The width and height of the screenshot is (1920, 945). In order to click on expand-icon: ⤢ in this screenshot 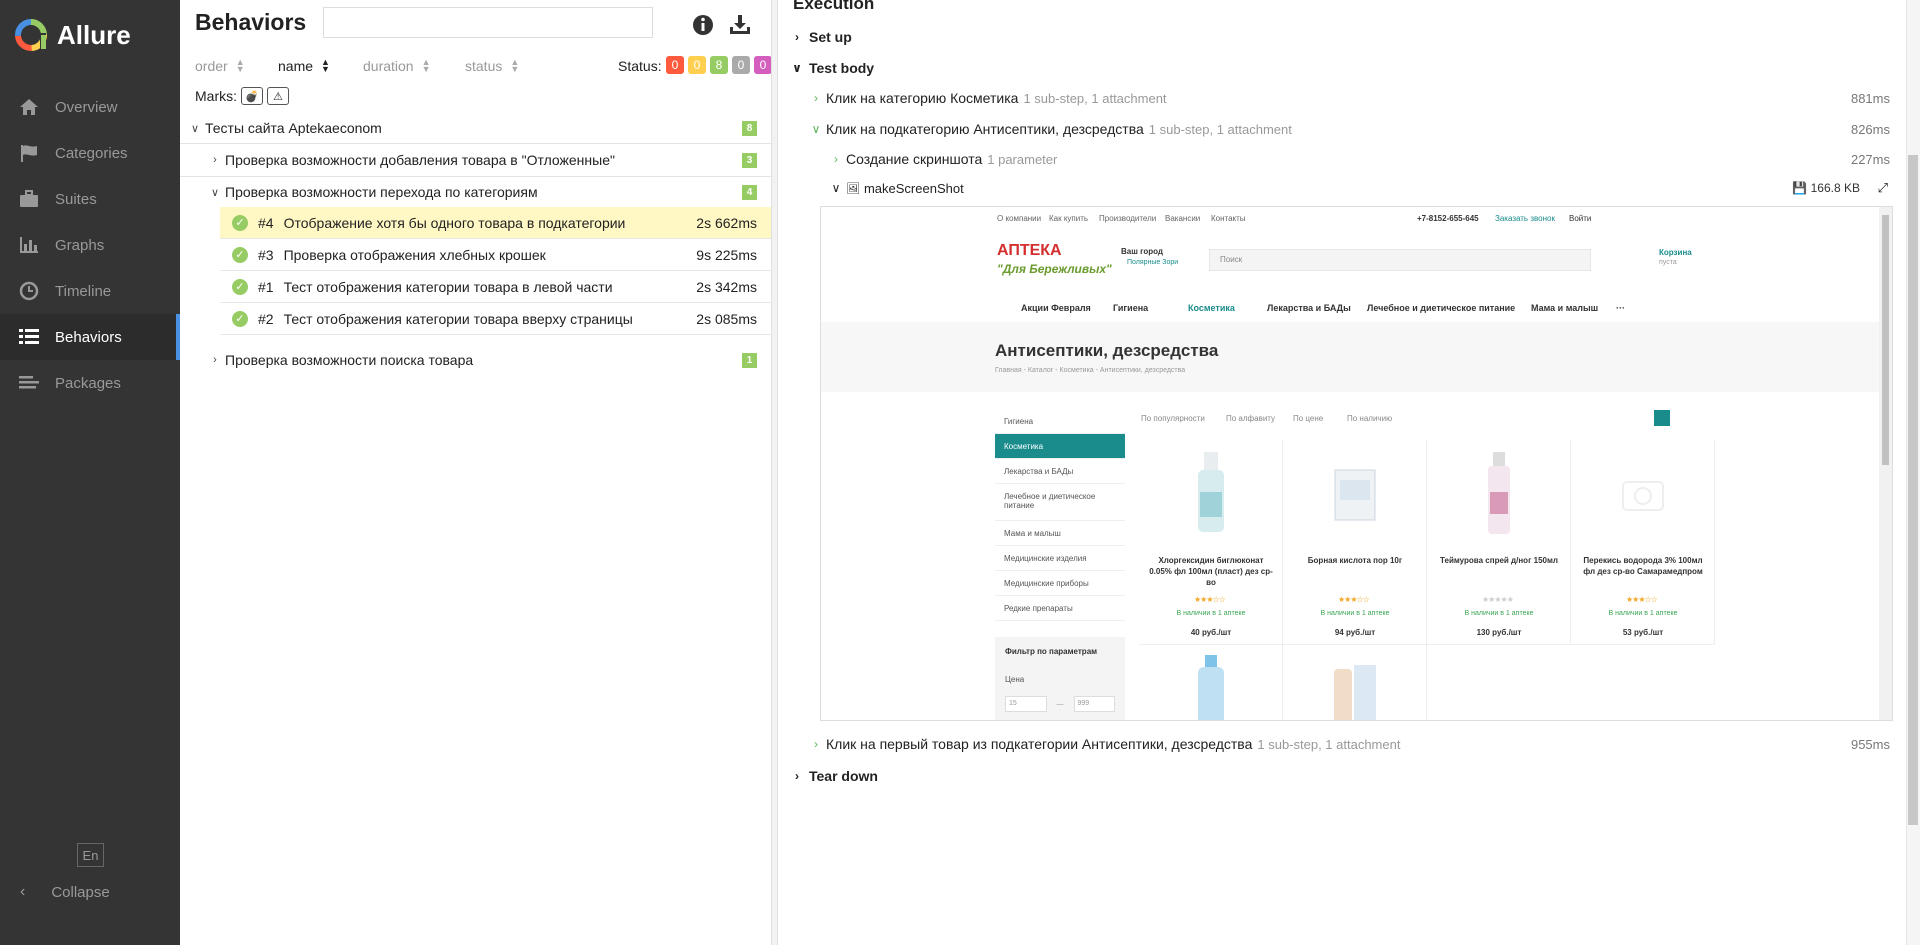, I will do `click(1883, 188)`.